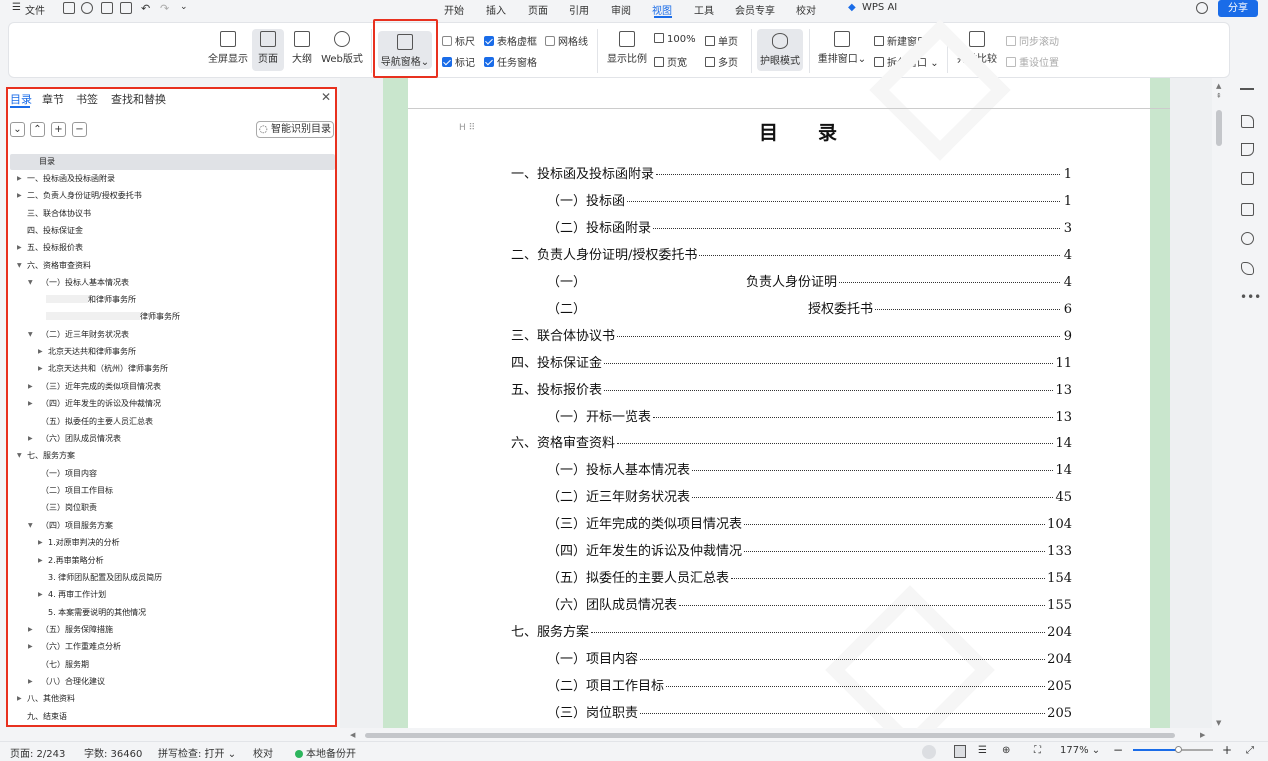 This screenshot has width=1268, height=761. Describe the element at coordinates (1247, 121) in the screenshot. I see `pen-icon` at that location.